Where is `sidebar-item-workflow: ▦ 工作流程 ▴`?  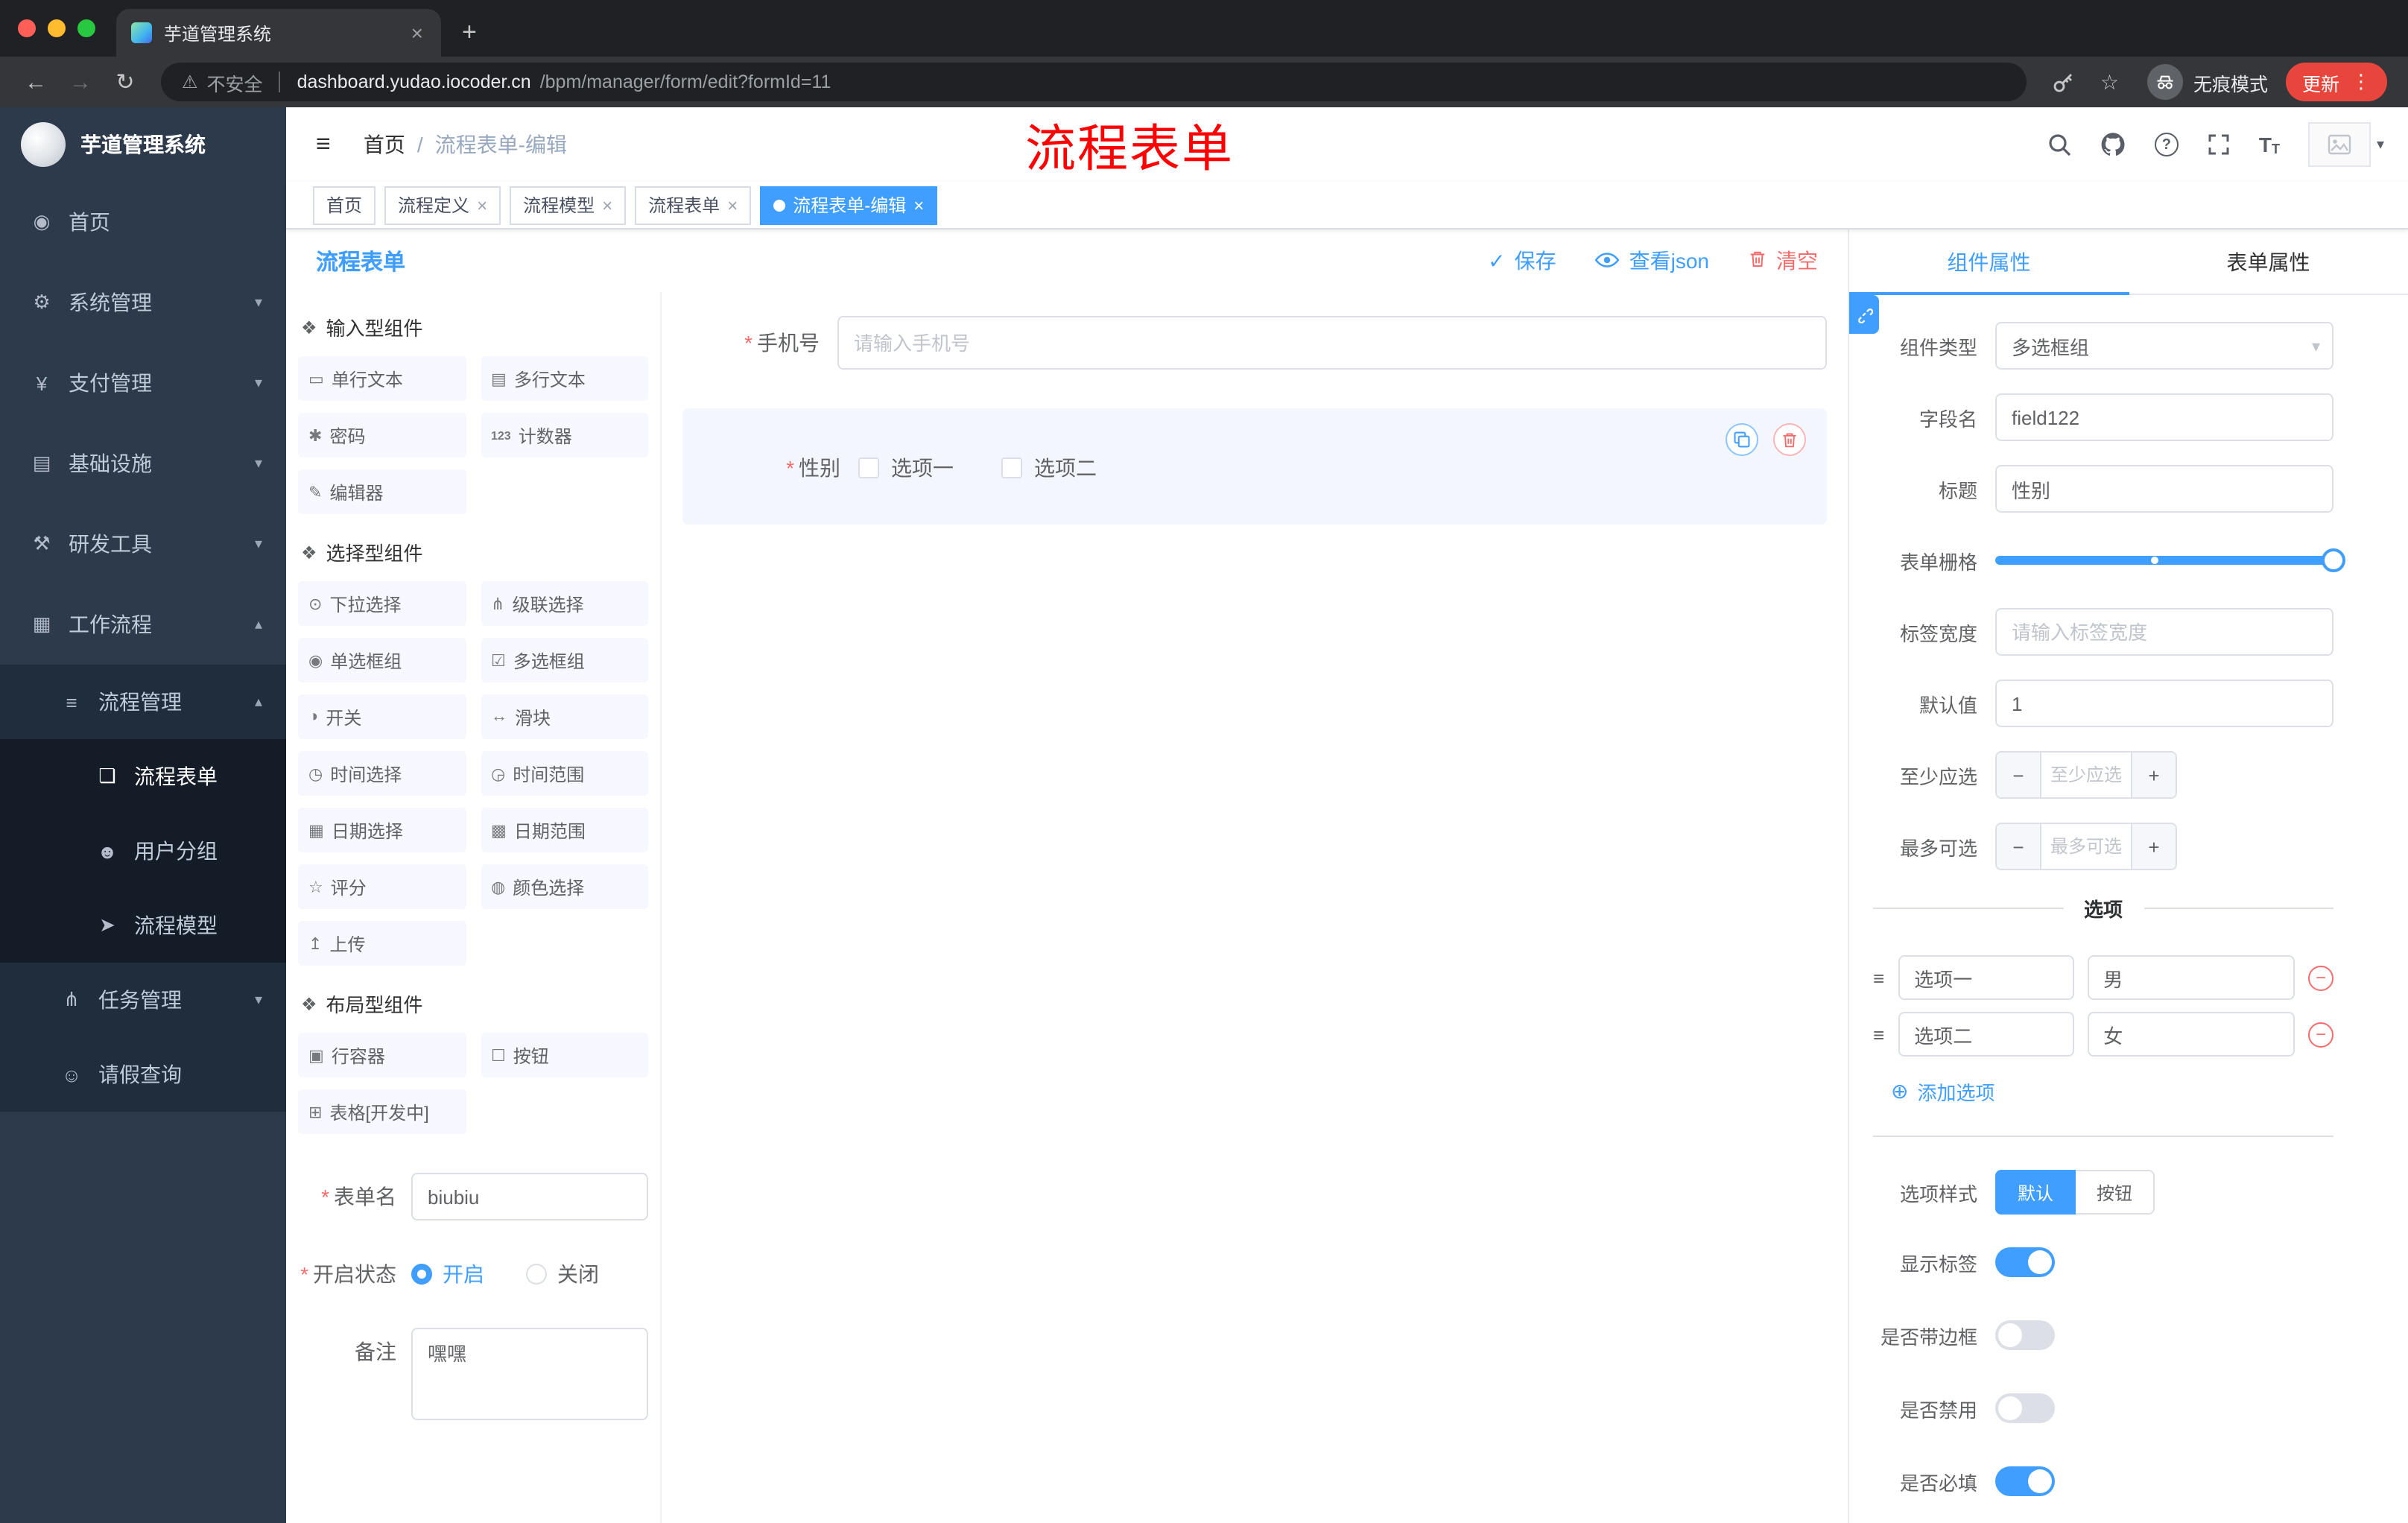
sidebar-item-workflow: ▦ 工作流程 ▴ is located at coordinates (143, 624).